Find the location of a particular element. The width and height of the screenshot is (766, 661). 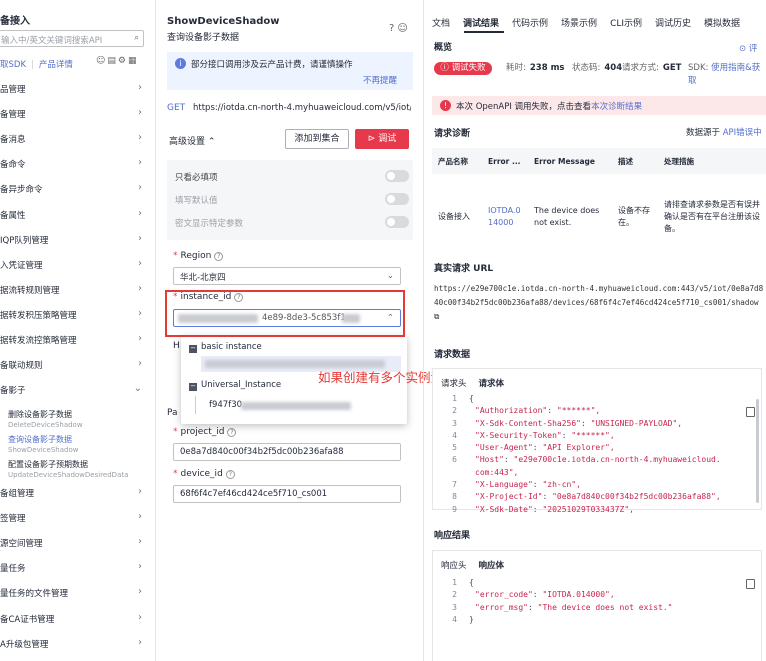

help-icon: ? is located at coordinates (232, 432).